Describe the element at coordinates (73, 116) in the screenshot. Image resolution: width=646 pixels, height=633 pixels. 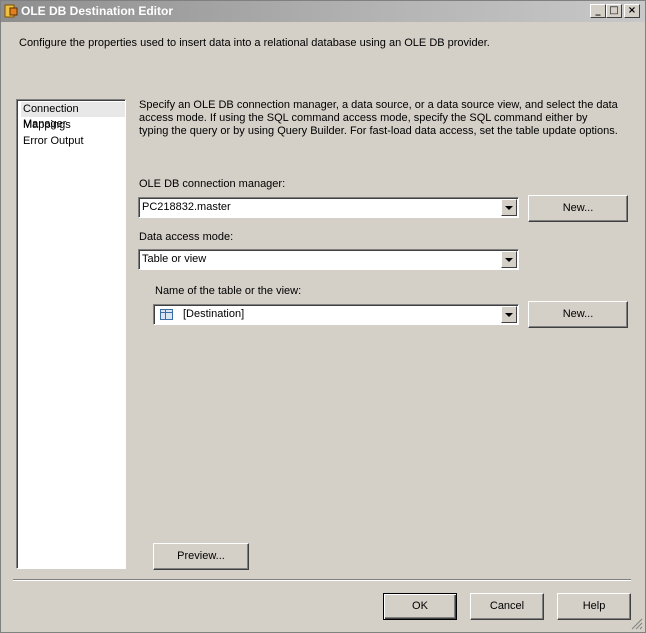
I see `nav-item-connection-manager: Connection Manager` at that location.